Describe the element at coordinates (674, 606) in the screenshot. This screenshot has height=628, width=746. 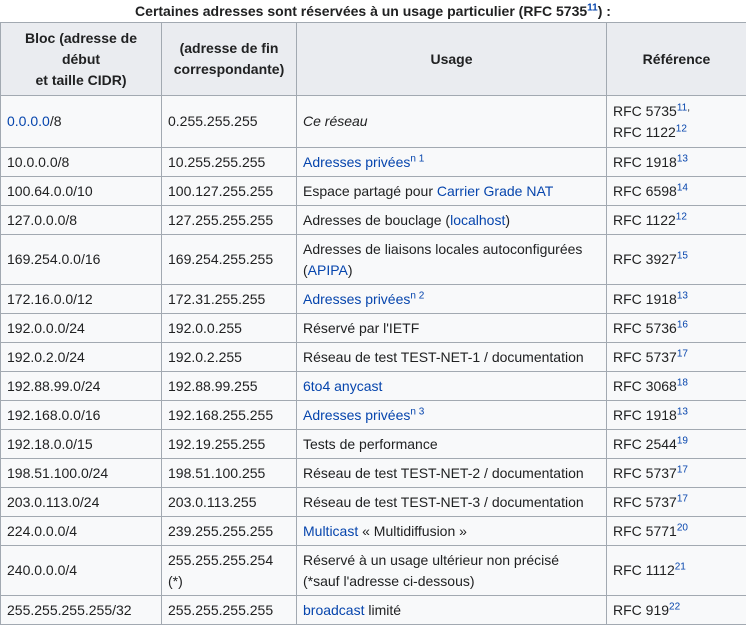
I see `ref-link: 22` at that location.